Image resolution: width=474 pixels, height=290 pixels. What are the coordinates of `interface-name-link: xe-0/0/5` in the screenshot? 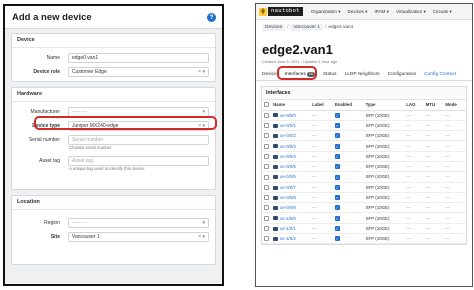 It's located at (291, 167).